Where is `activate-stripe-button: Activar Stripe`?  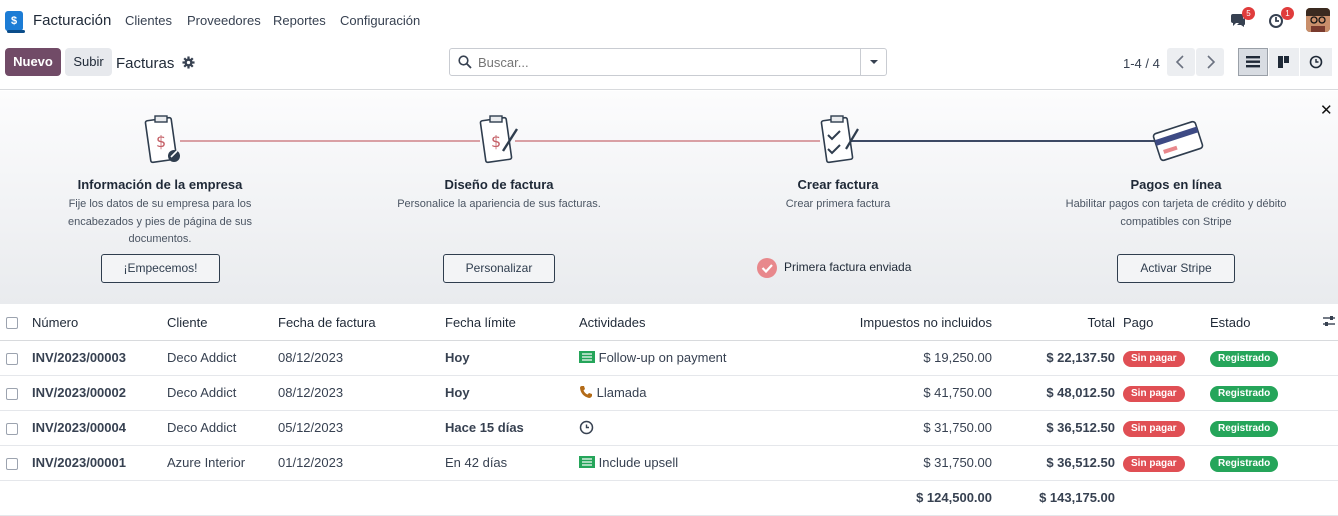
activate-stripe-button: Activar Stripe is located at coordinates (1176, 268).